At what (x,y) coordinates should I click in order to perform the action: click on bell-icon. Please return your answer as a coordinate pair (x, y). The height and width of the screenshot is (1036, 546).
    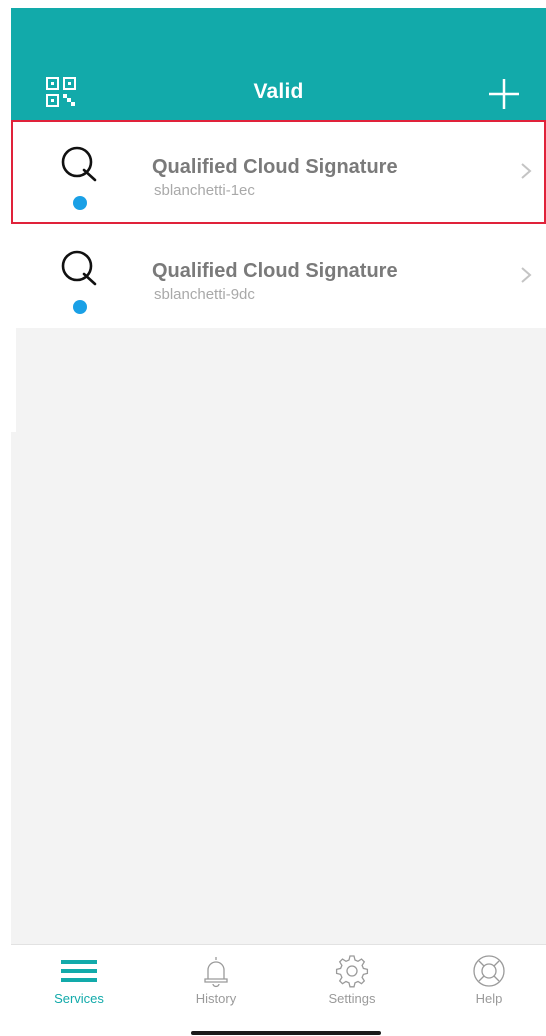
    Looking at the image, I should click on (216, 971).